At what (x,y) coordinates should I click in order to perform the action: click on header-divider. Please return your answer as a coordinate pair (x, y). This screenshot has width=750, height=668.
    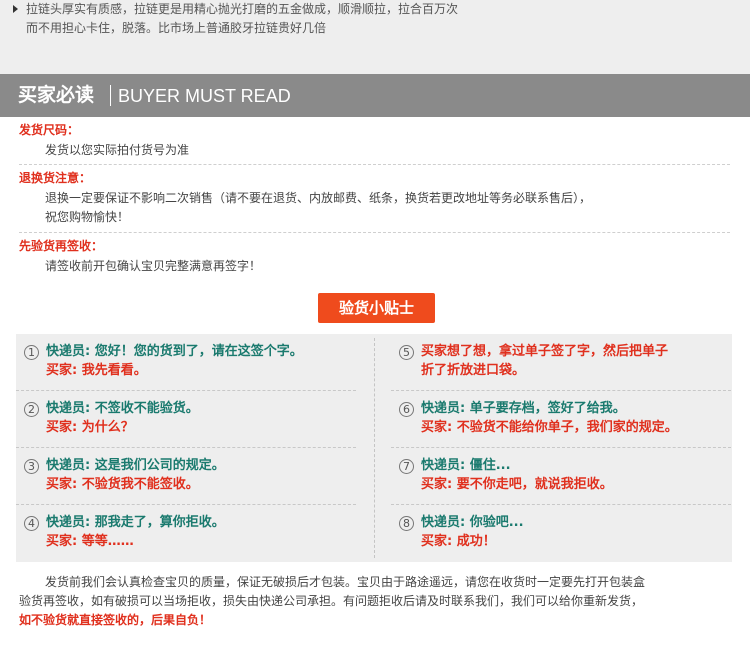
    Looking at the image, I should click on (110, 95).